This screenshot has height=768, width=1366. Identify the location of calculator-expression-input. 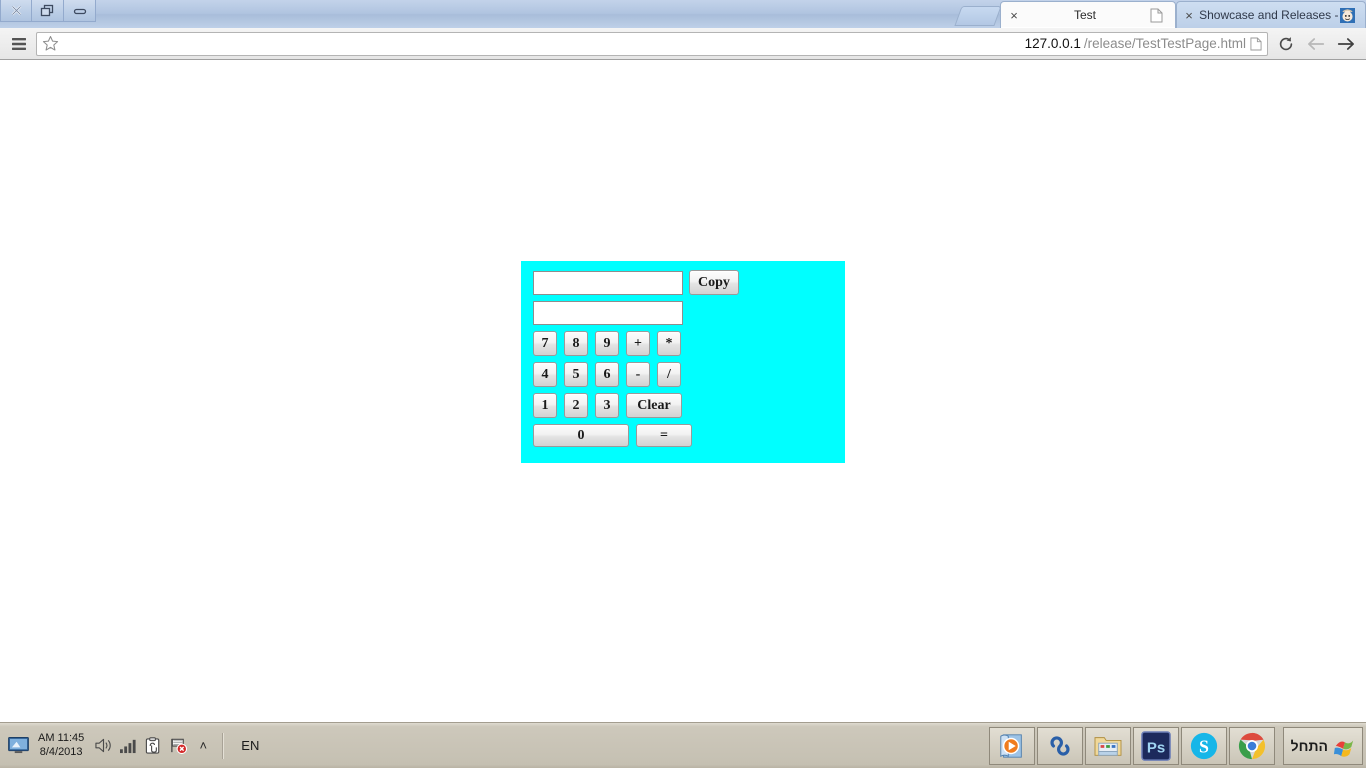
(608, 313).